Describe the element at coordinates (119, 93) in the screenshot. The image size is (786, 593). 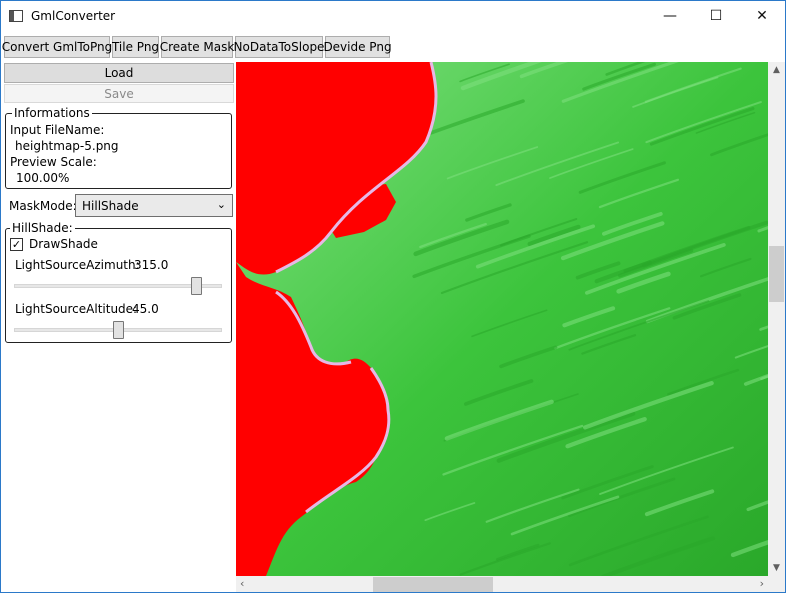
I see `save-button: Save` at that location.